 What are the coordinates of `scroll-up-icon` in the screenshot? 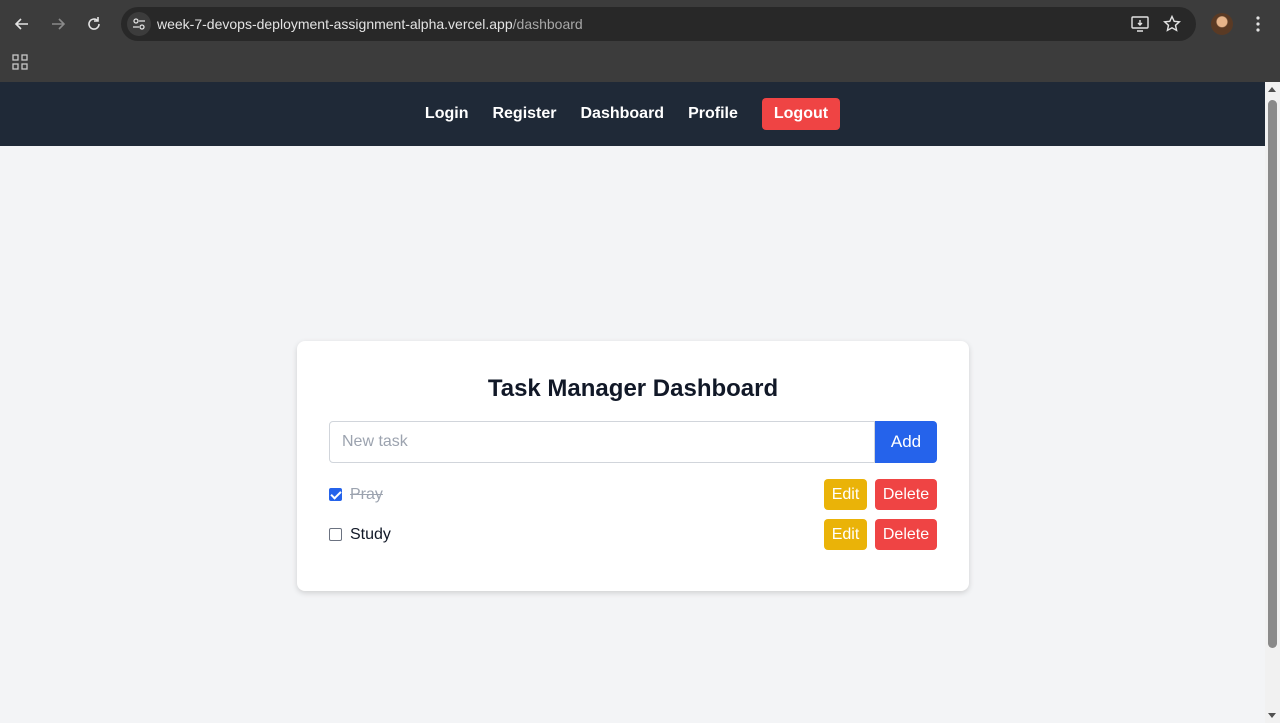 It's located at (1272, 89).